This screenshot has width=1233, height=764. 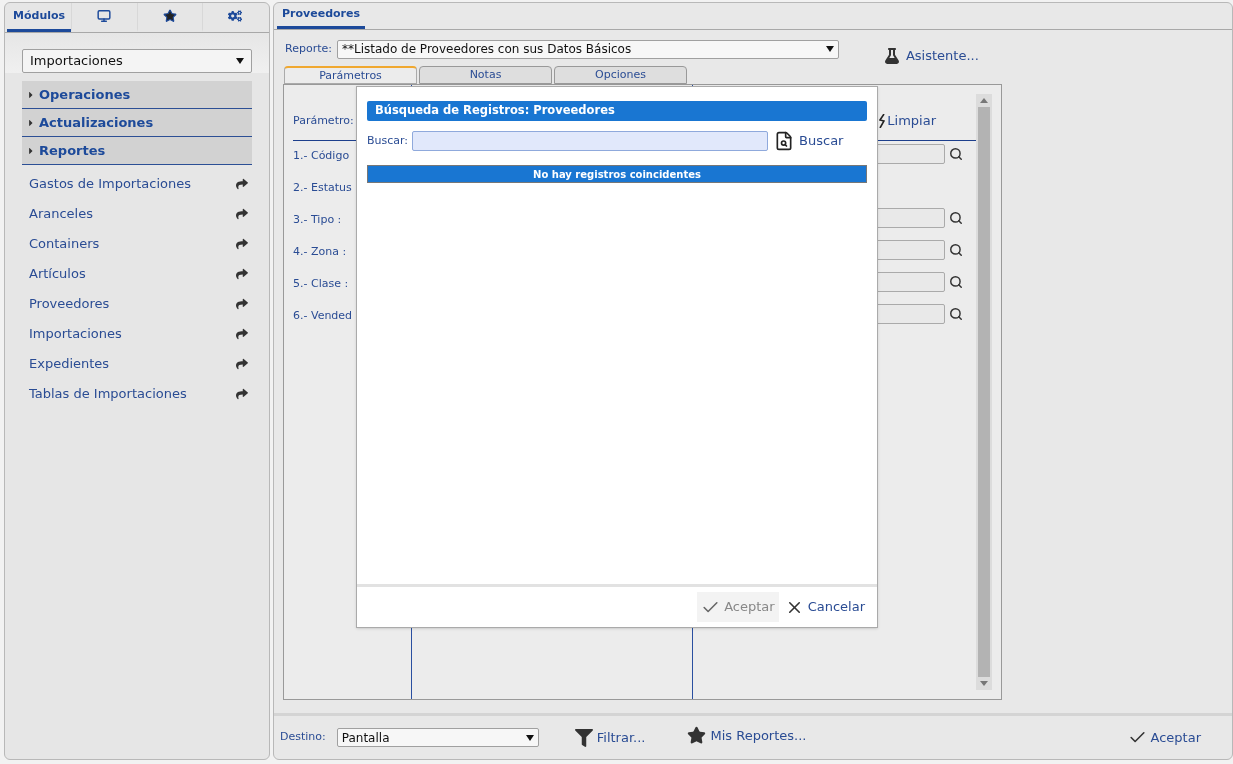 I want to click on empty-results-bar: No hay registros coincidentes, so click(x=617, y=174).